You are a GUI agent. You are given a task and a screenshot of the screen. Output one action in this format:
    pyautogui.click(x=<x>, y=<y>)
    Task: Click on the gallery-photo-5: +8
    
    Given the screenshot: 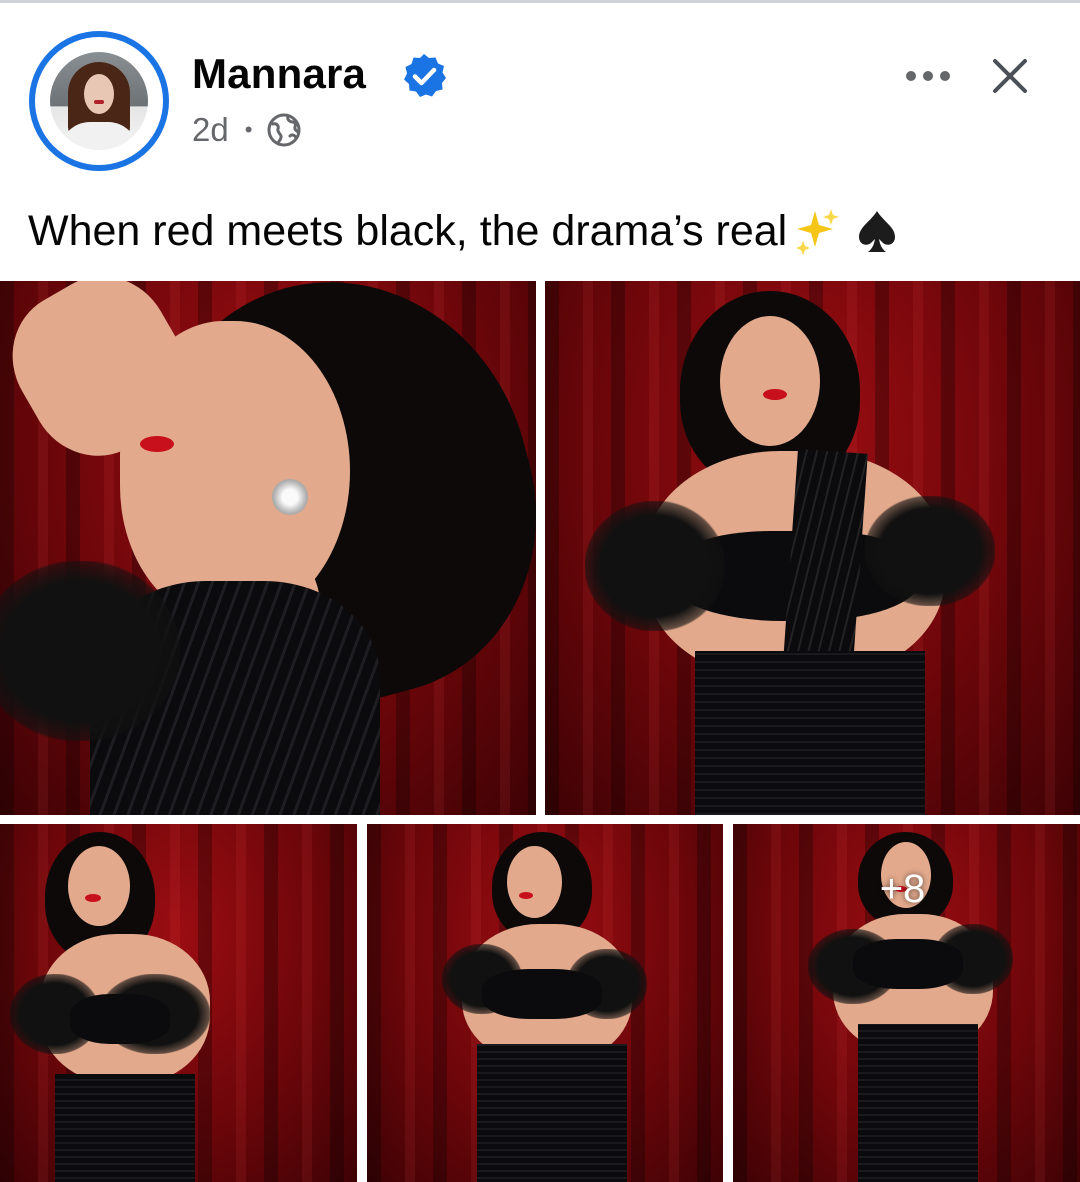 What is the action you would take?
    pyautogui.click(x=906, y=1003)
    